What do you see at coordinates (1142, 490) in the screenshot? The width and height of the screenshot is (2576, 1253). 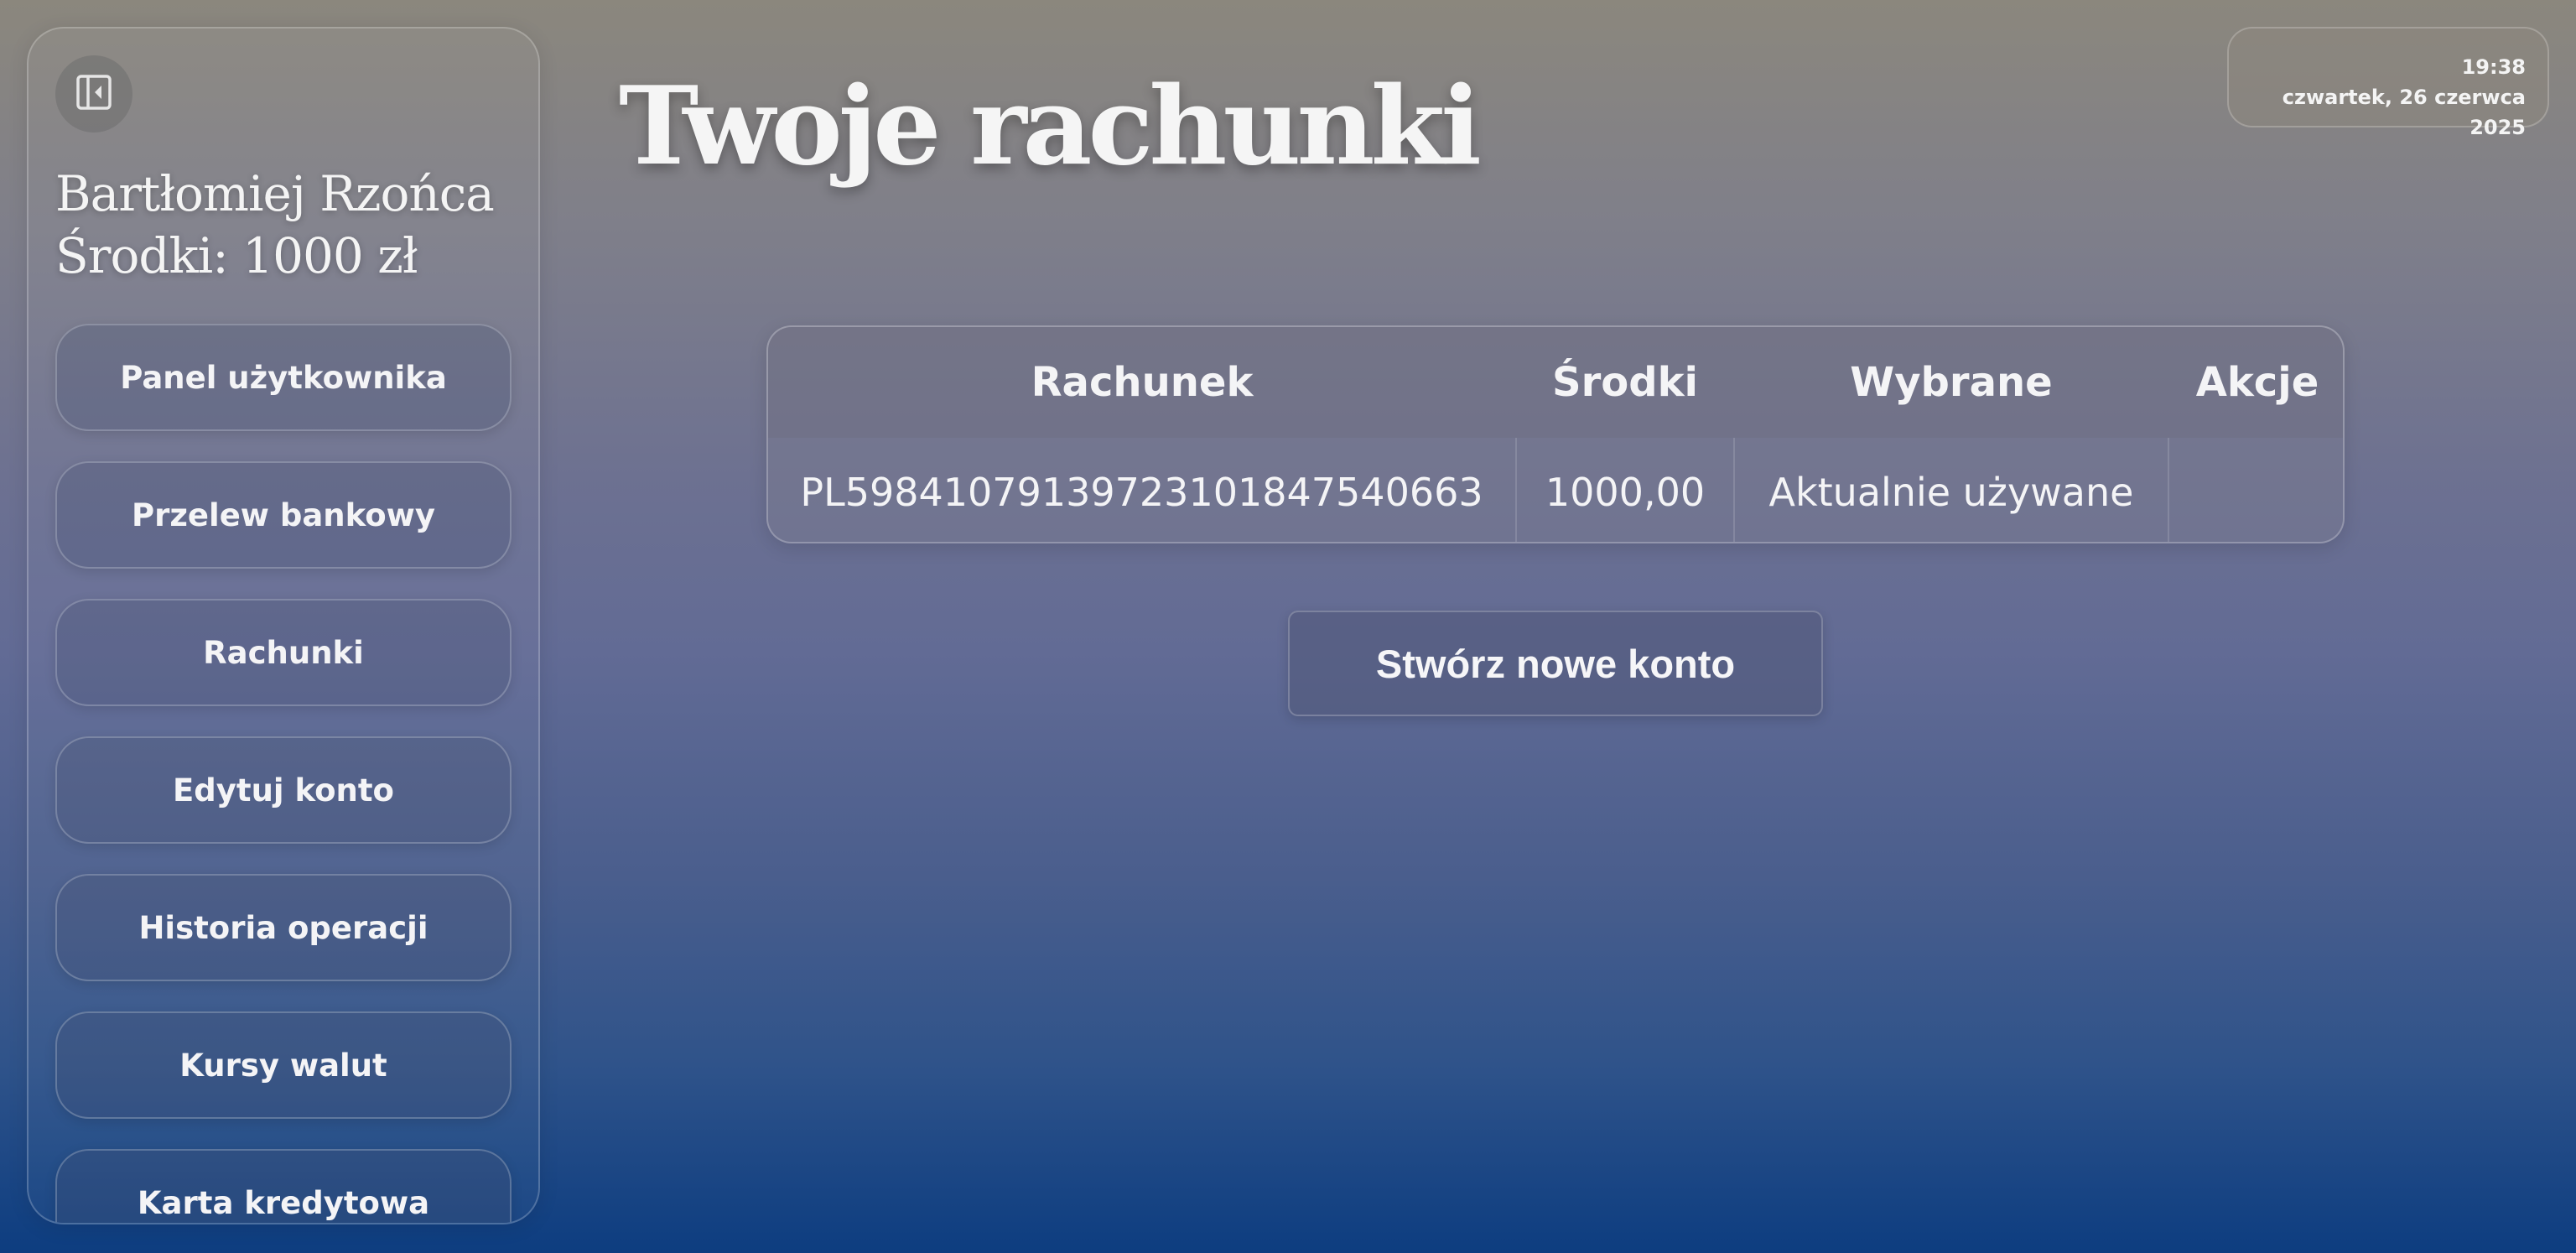 I see `account-number-cell: PL59841079139723101847540663` at bounding box center [1142, 490].